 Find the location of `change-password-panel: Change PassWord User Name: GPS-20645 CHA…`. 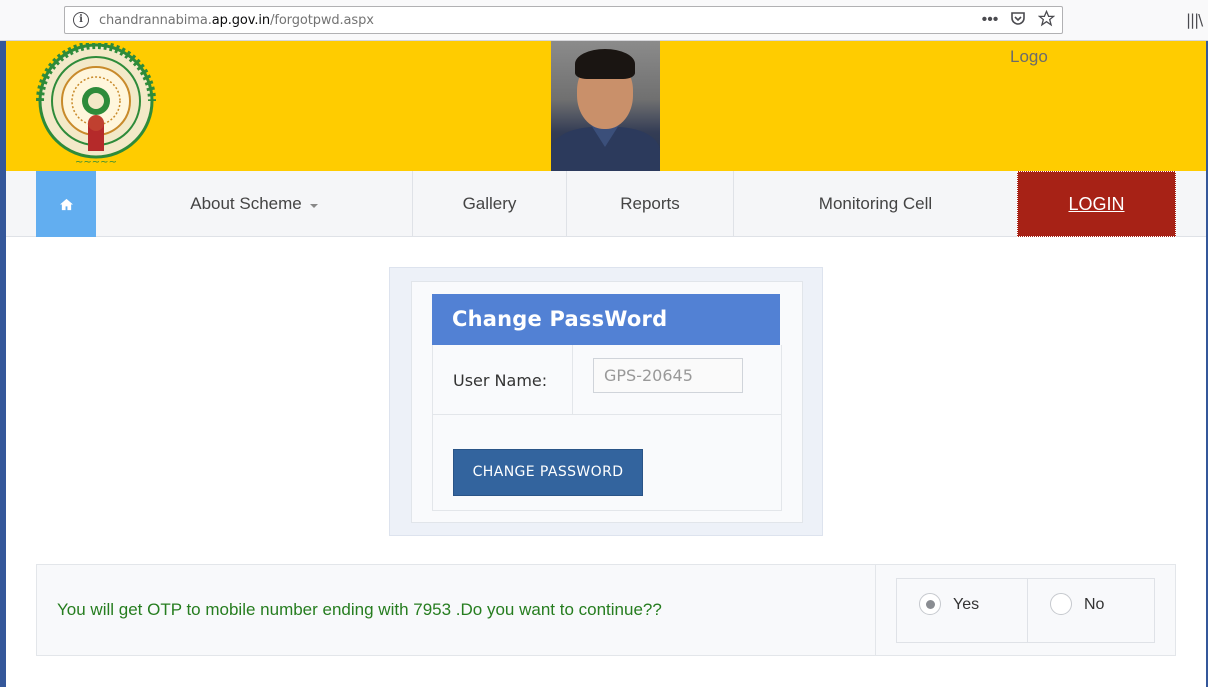

change-password-panel: Change PassWord User Name: GPS-20645 CHA… is located at coordinates (606, 401).